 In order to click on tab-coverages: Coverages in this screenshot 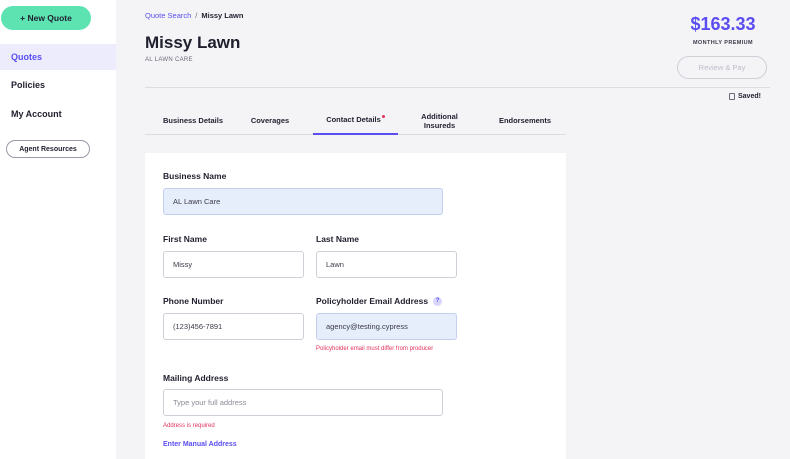, I will do `click(270, 121)`.